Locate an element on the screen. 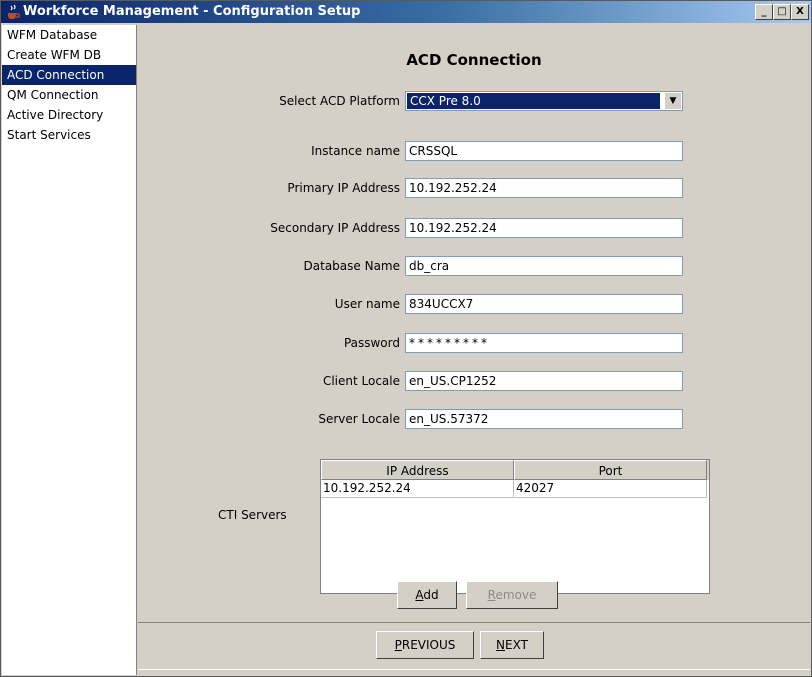  client-locale-label: Client Locale is located at coordinates (361, 381).